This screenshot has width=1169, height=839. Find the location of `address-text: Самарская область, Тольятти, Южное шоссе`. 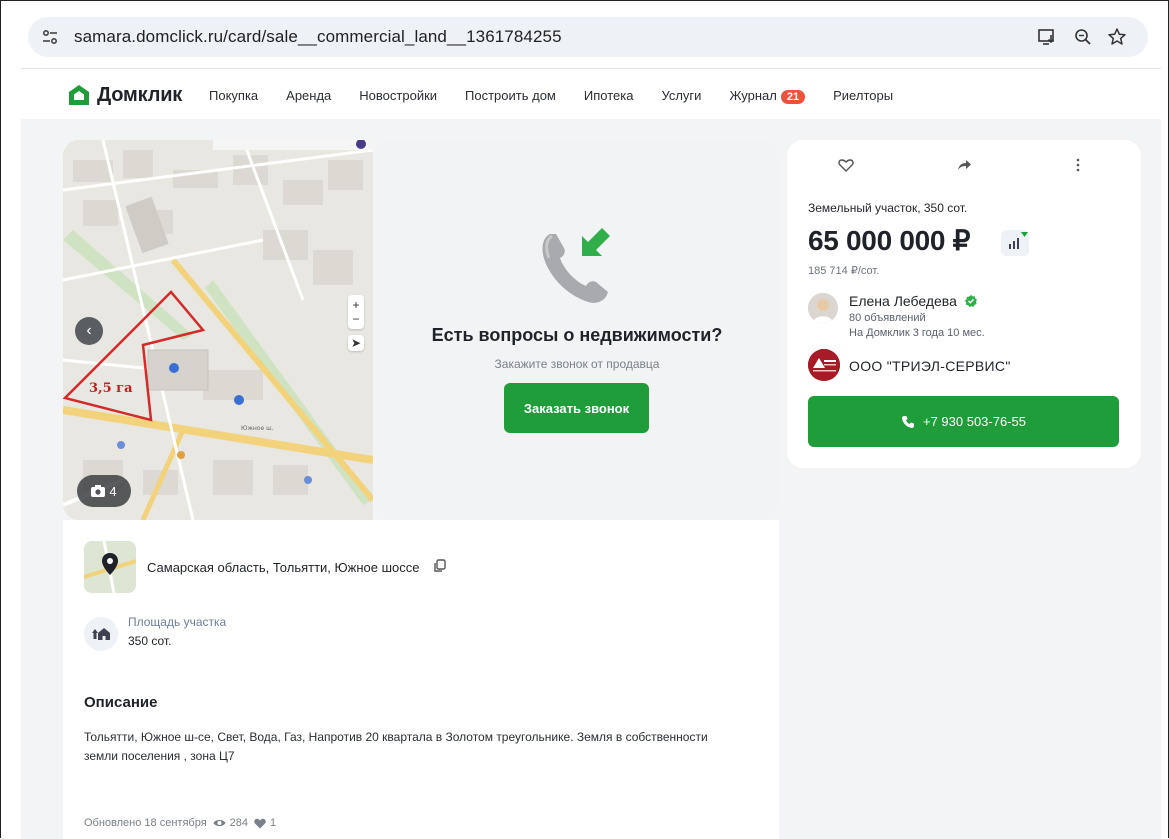

address-text: Самарская область, Тольятти, Южное шоссе is located at coordinates (283, 567).